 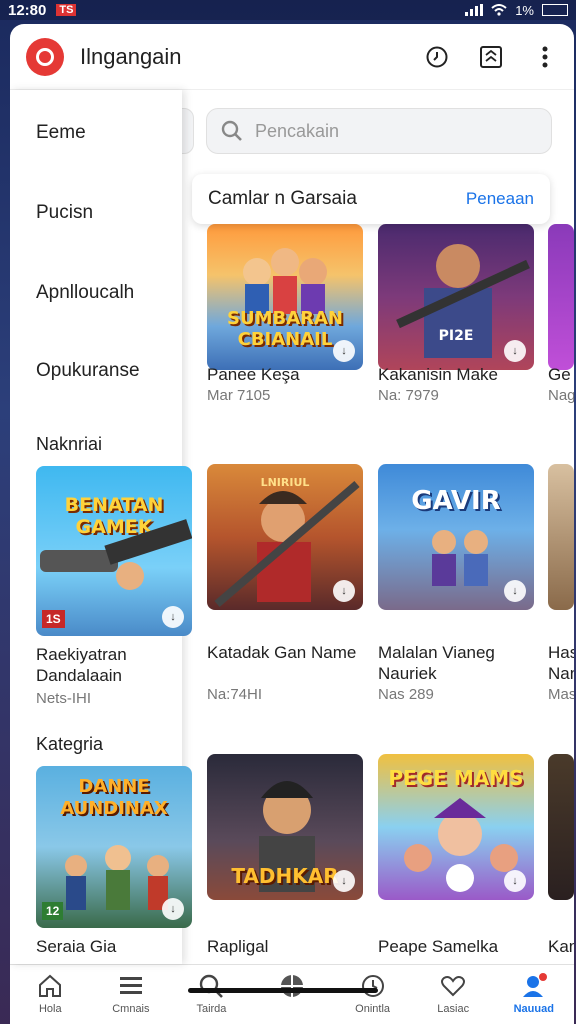 What do you see at coordinates (474, 10) in the screenshot?
I see `signal-icon` at bounding box center [474, 10].